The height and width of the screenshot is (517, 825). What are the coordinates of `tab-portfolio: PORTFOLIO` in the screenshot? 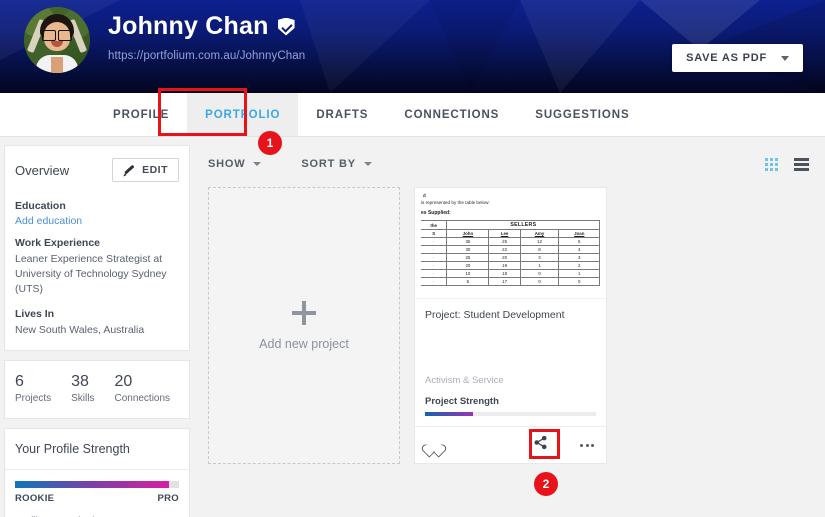 It's located at (243, 114).